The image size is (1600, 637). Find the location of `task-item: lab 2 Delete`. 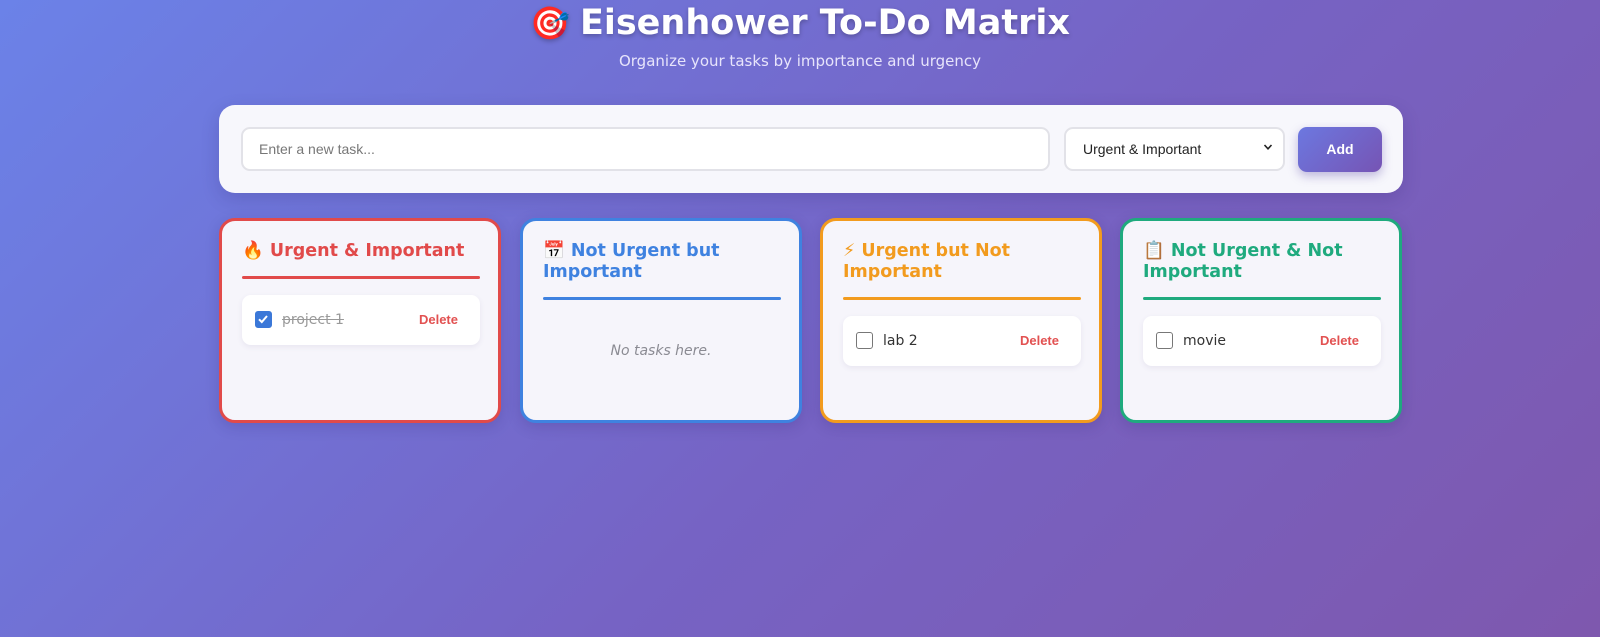

task-item: lab 2 Delete is located at coordinates (962, 341).